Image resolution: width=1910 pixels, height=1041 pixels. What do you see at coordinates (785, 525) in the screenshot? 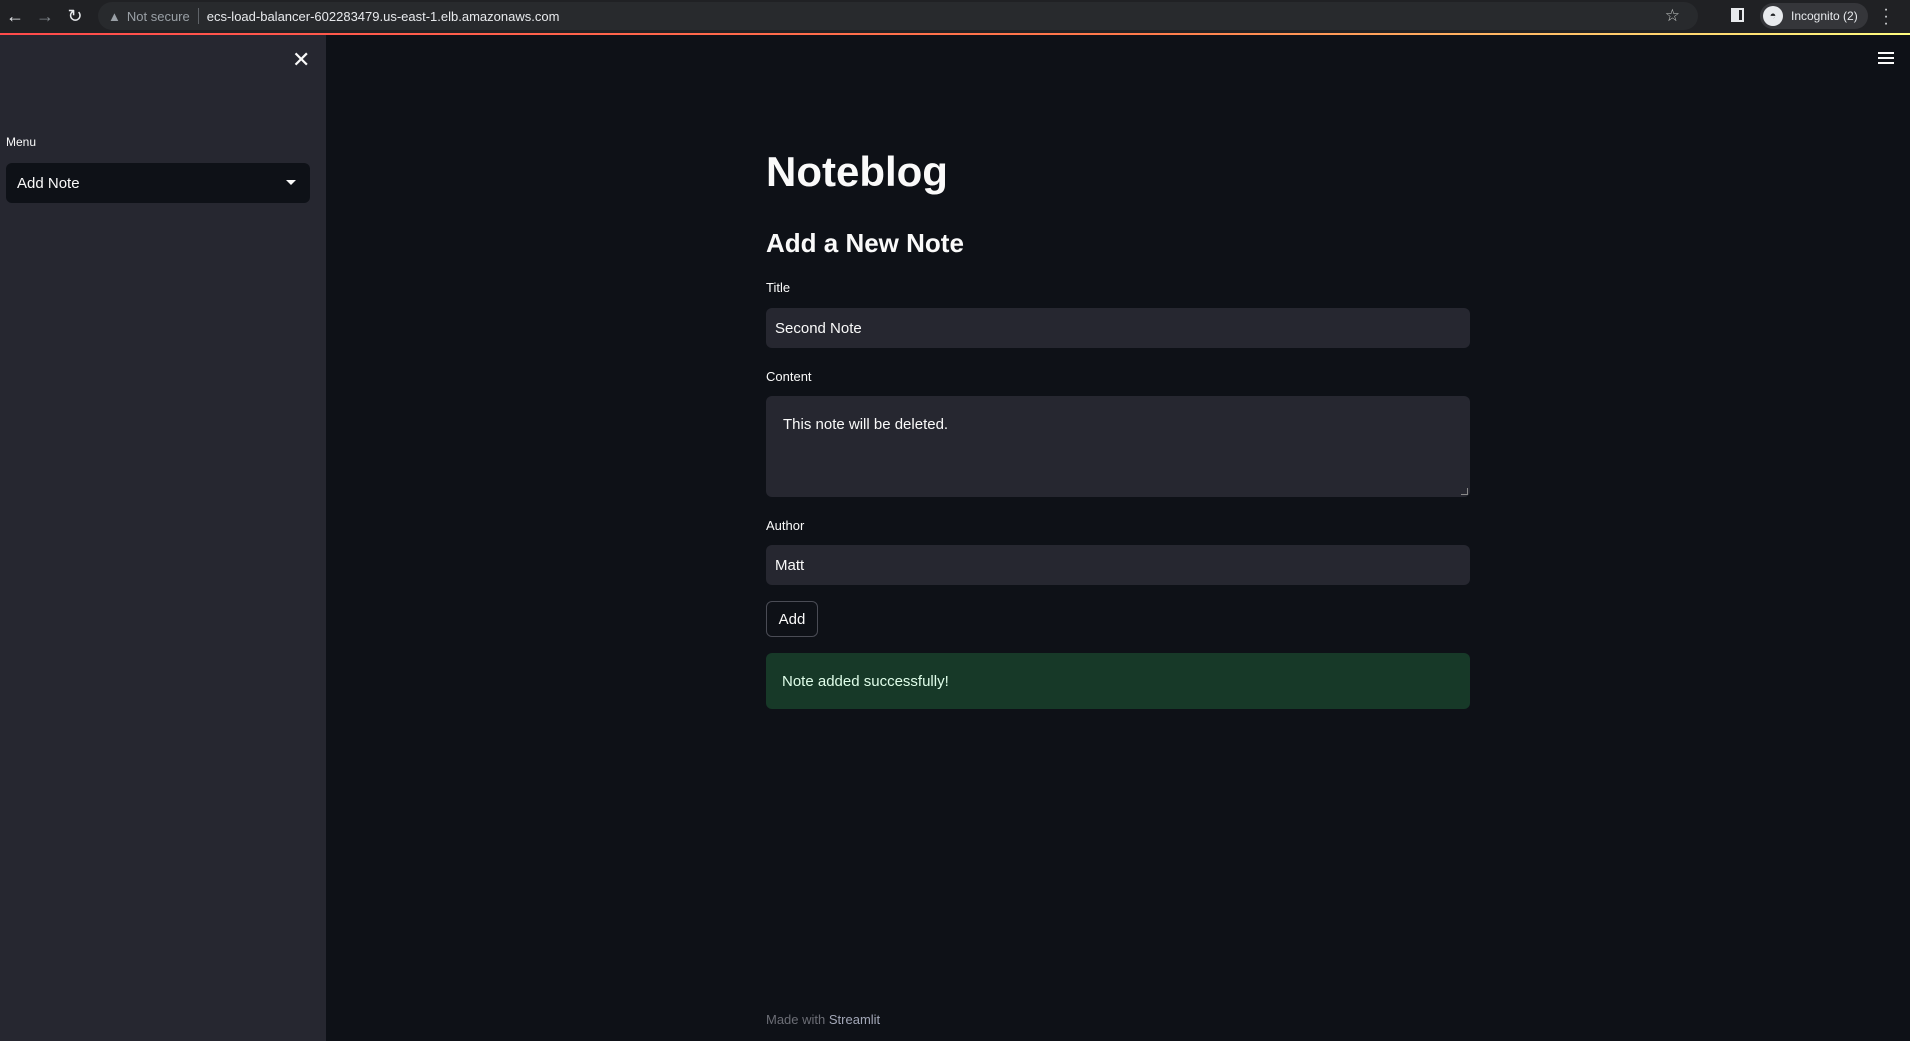
I see `author-label: Author` at bounding box center [785, 525].